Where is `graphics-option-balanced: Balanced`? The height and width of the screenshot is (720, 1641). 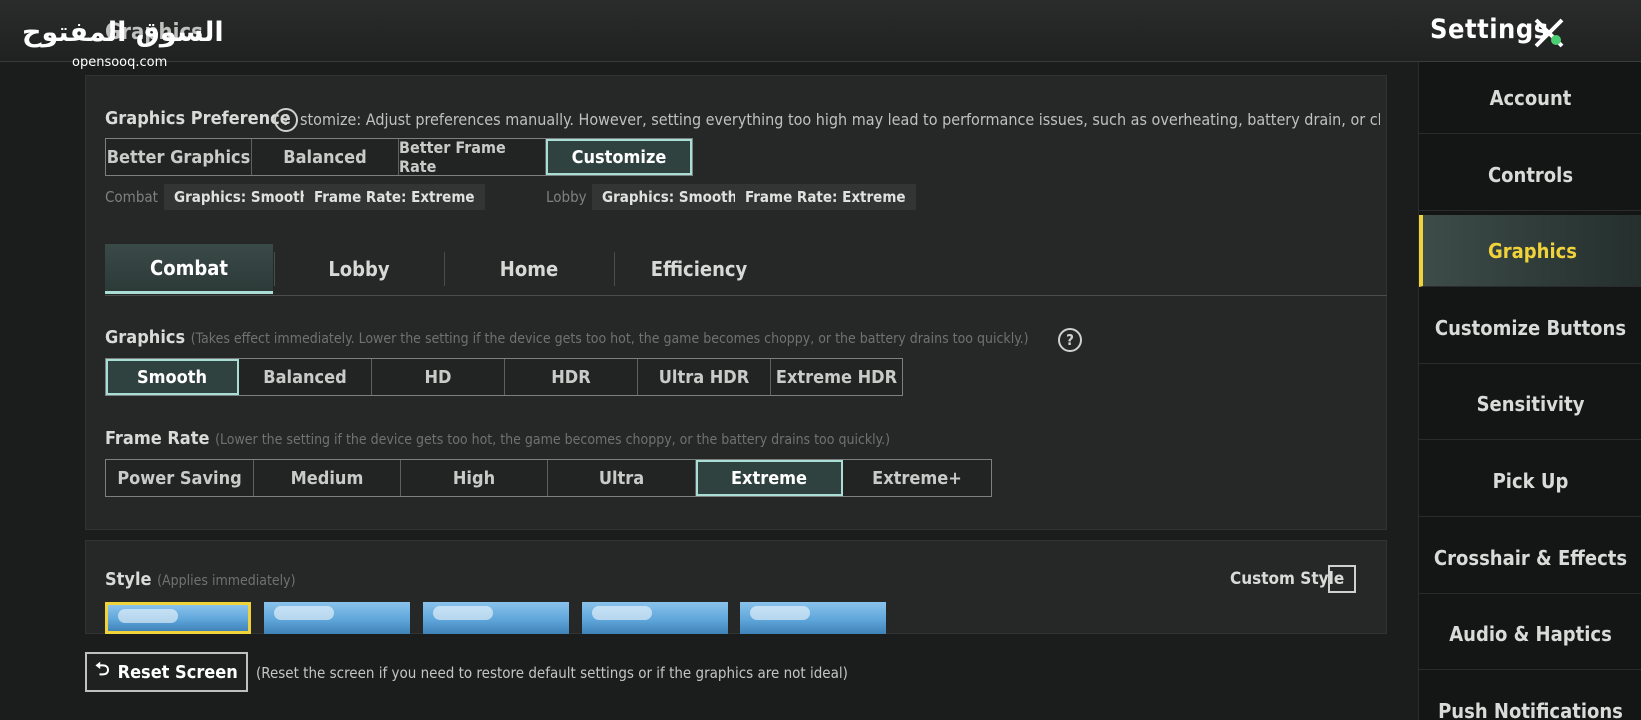 graphics-option-balanced: Balanced is located at coordinates (305, 377).